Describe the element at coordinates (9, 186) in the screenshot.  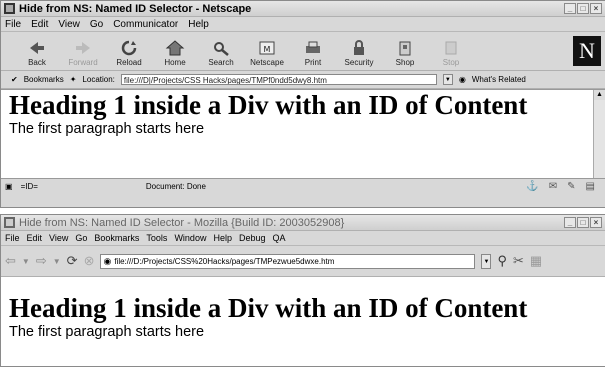
I see `security-status-icon: ▣` at that location.